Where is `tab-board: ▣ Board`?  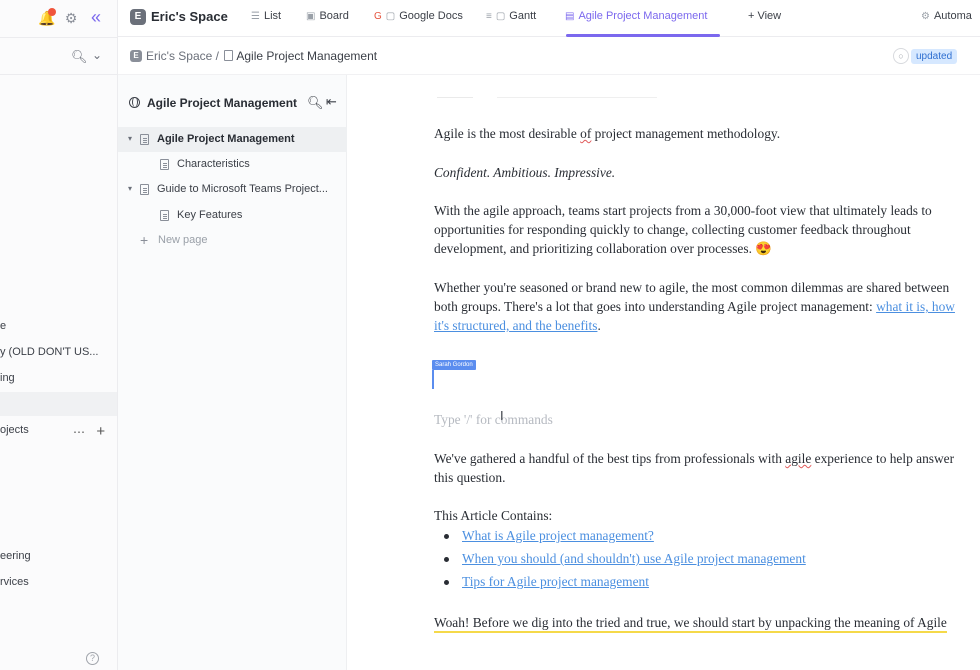 tab-board: ▣ Board is located at coordinates (327, 16).